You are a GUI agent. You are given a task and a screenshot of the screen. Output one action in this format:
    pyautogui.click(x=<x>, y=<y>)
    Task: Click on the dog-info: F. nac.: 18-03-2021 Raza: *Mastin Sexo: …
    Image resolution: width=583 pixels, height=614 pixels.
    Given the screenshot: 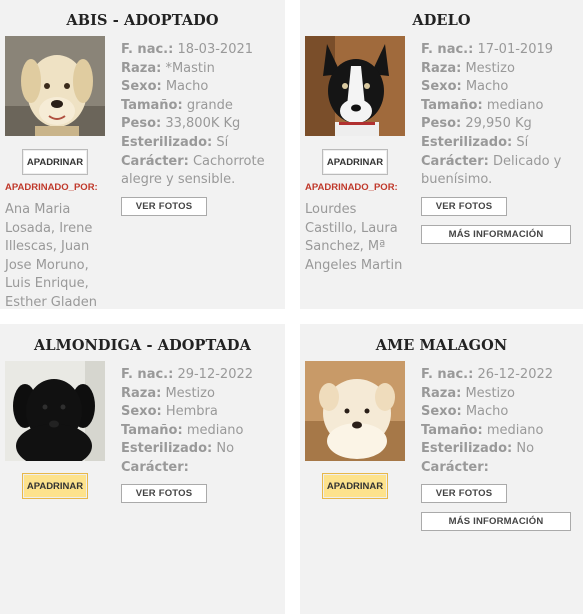 What is the action you would take?
    pyautogui.click(x=196, y=115)
    